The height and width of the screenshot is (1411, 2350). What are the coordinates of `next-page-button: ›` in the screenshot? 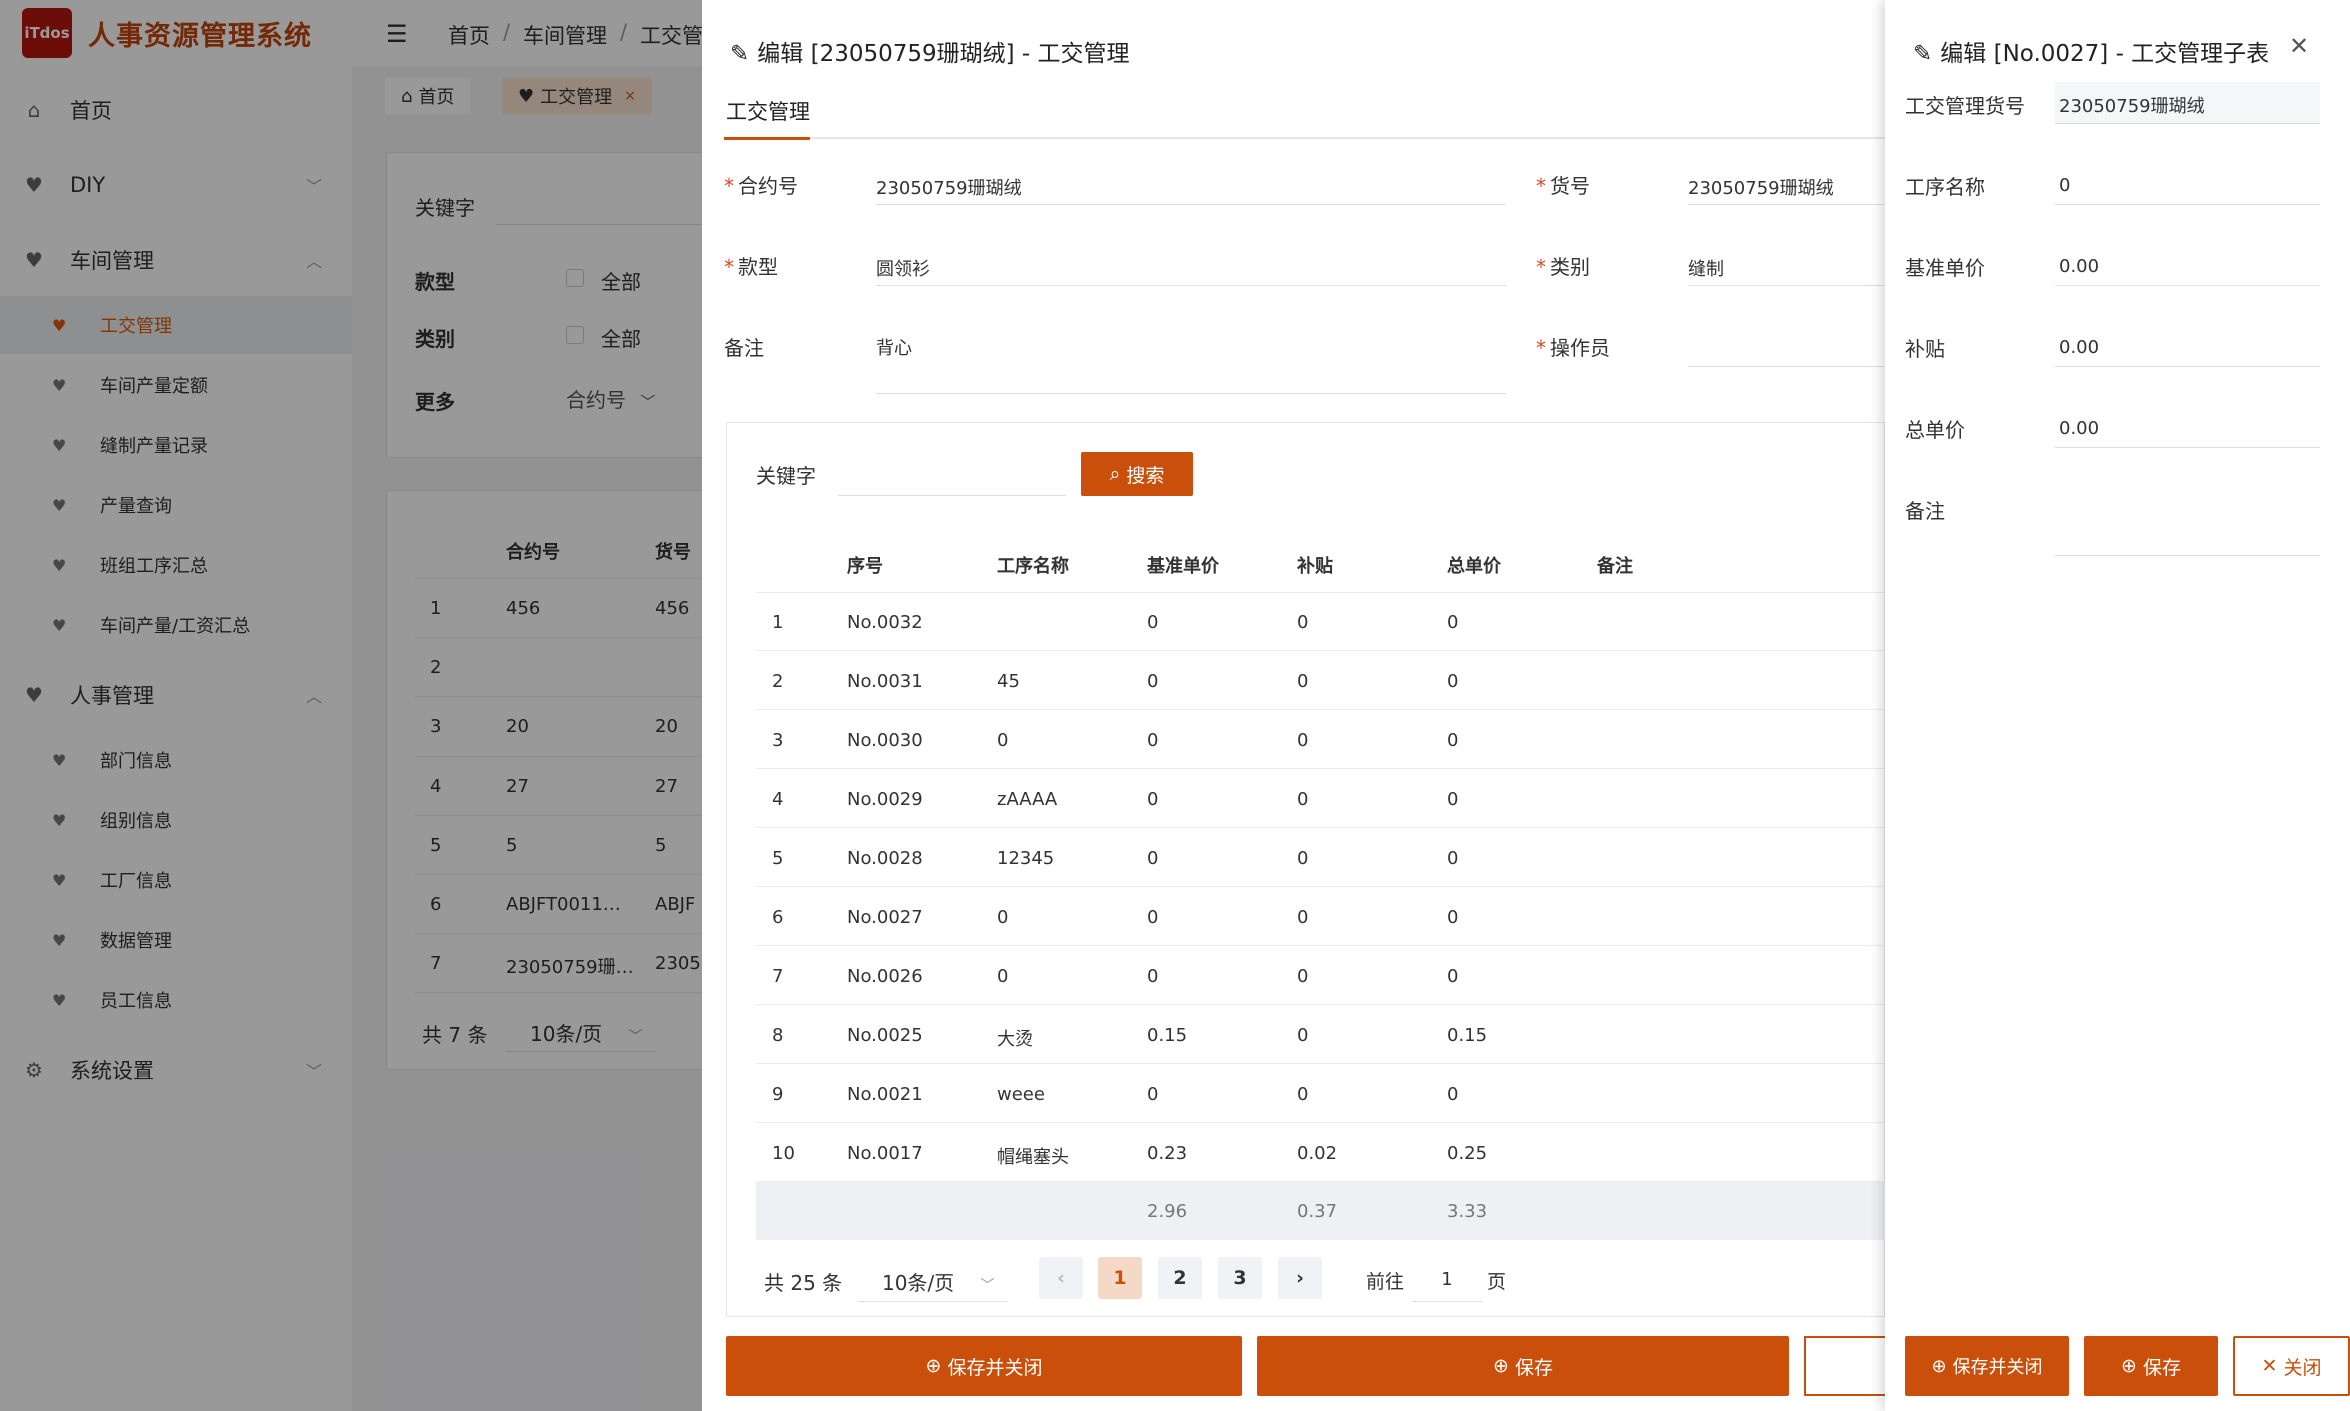 It's located at (1300, 1278).